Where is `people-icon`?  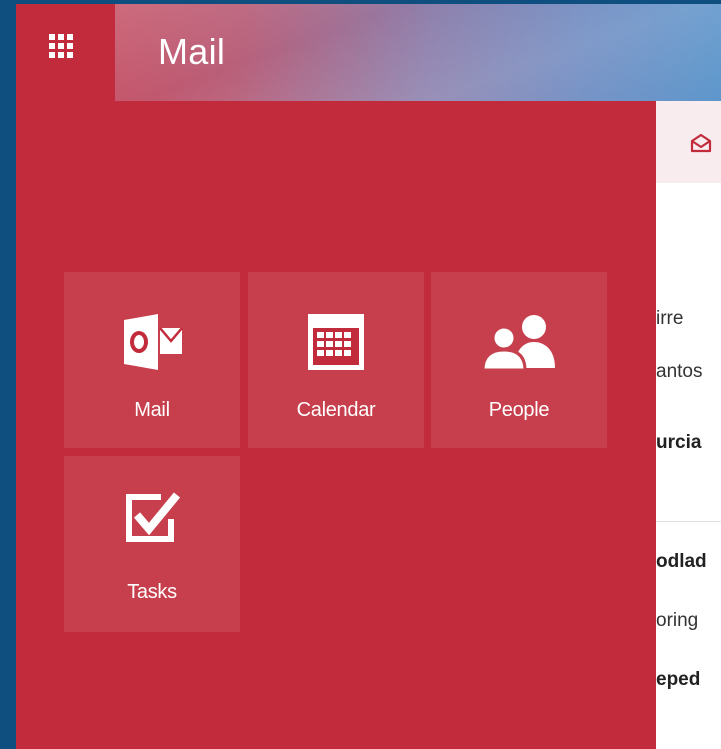
people-icon is located at coordinates (519, 342).